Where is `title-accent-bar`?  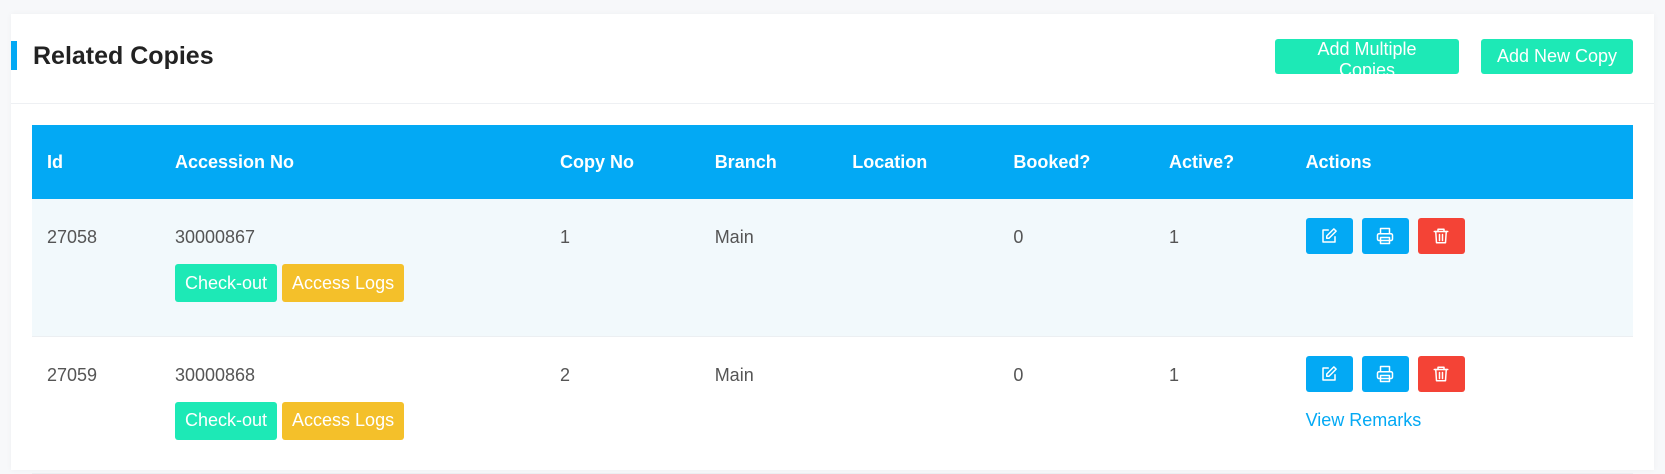 title-accent-bar is located at coordinates (14, 55).